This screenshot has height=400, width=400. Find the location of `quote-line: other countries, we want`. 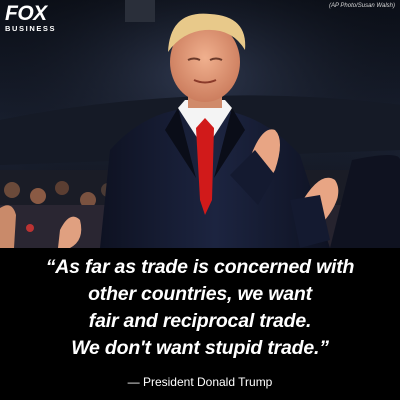

quote-line: other countries, we want is located at coordinates (200, 294).